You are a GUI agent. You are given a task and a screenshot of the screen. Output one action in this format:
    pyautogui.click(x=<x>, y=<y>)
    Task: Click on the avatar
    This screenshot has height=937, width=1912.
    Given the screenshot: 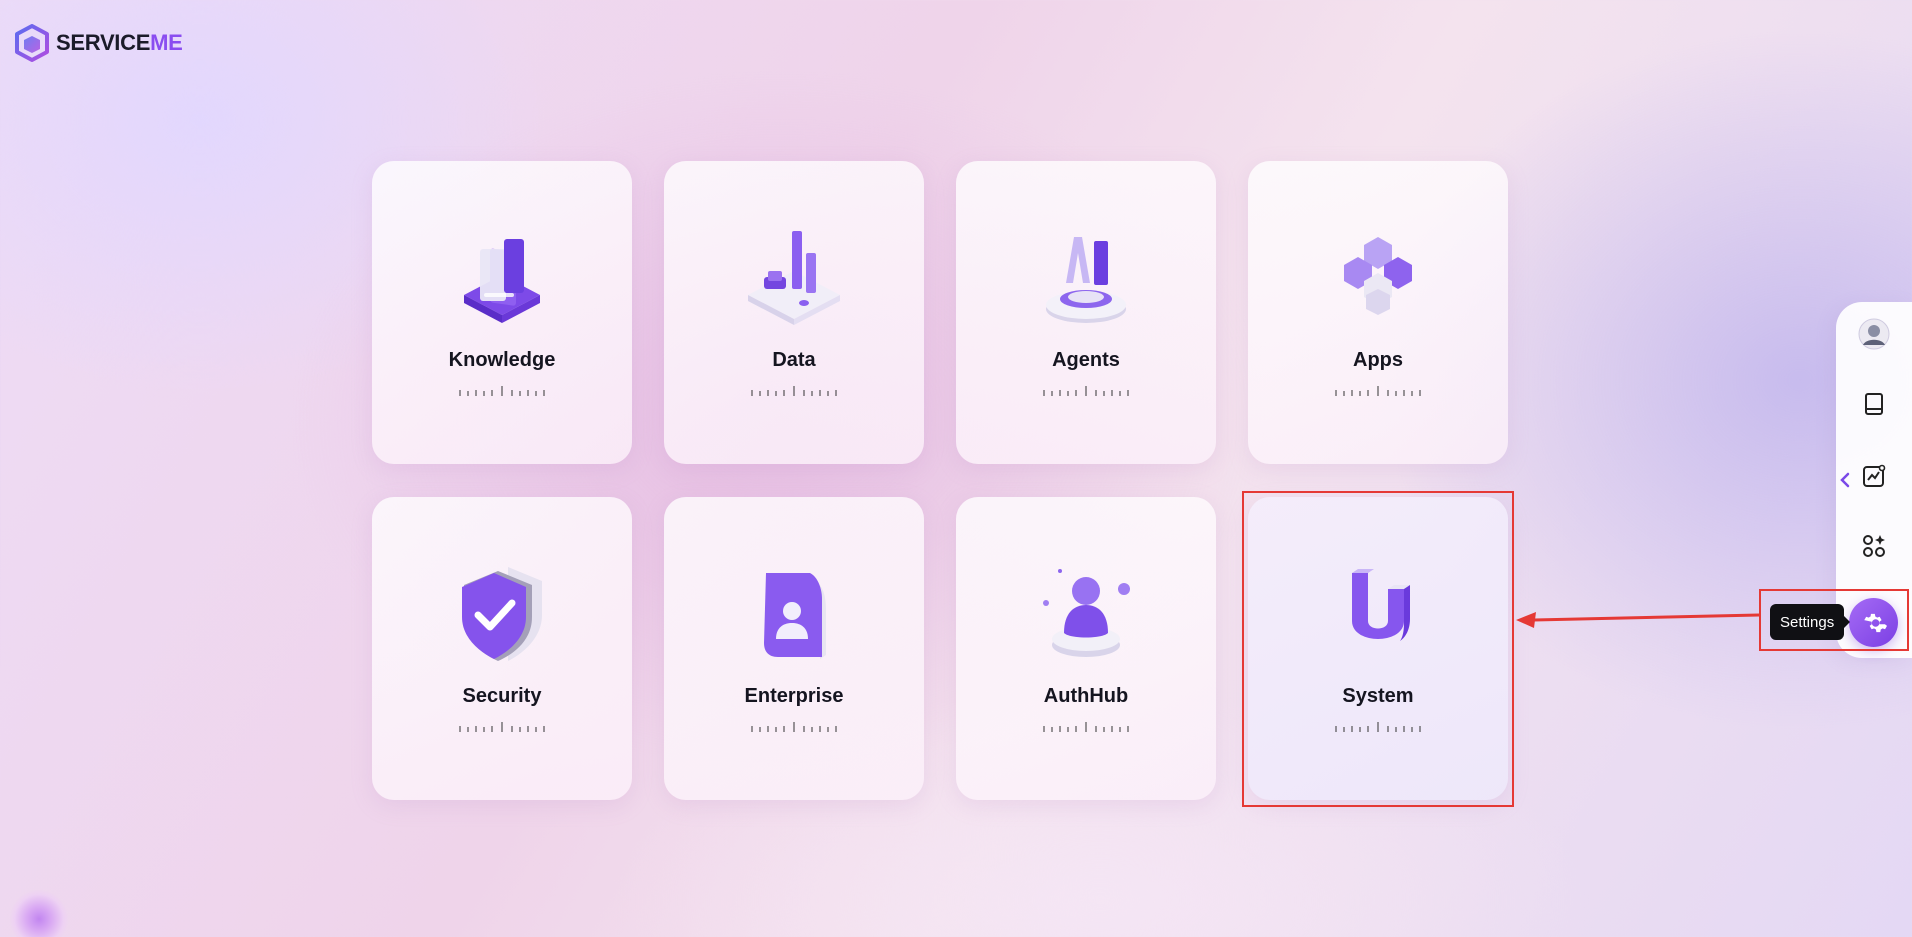 What is the action you would take?
    pyautogui.click(x=1874, y=334)
    